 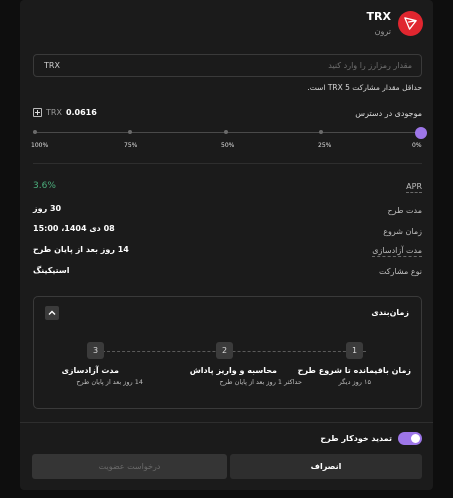 What do you see at coordinates (390, 312) in the screenshot?
I see `timeline-title: زمان‌بندی` at bounding box center [390, 312].